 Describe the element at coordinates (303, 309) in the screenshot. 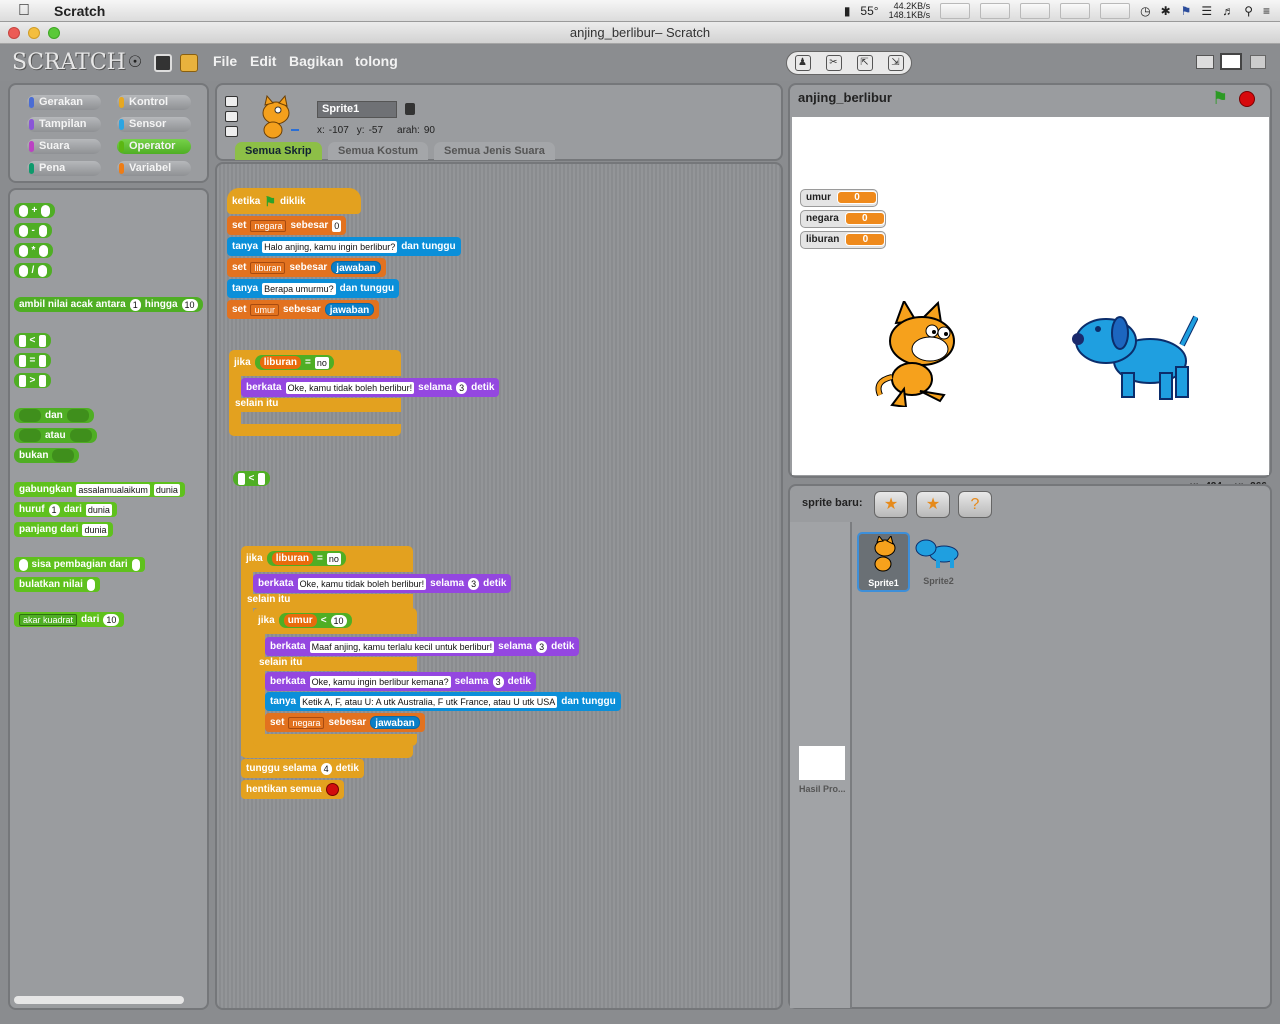

I see `set-umur-block: set umur sebesar jawaban` at that location.